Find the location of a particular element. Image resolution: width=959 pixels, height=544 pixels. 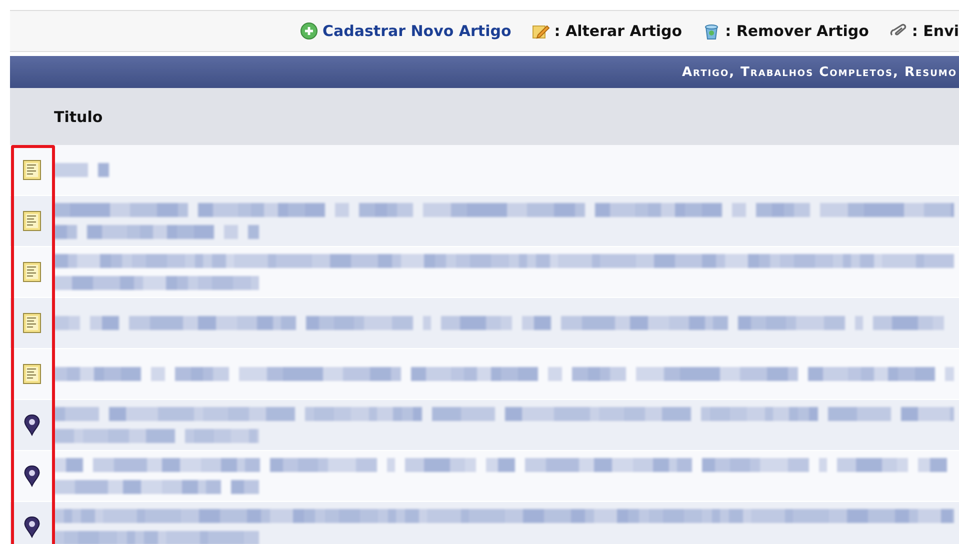

legend-label: : Alterar Artigo is located at coordinates (618, 31).